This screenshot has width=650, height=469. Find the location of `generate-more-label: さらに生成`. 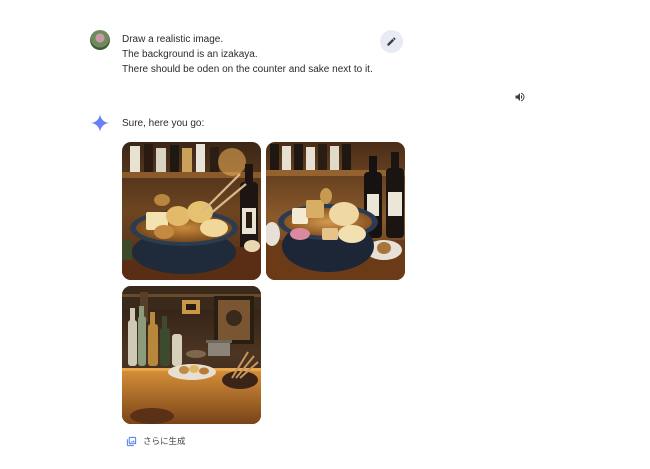

generate-more-label: さらに生成 is located at coordinates (164, 441).